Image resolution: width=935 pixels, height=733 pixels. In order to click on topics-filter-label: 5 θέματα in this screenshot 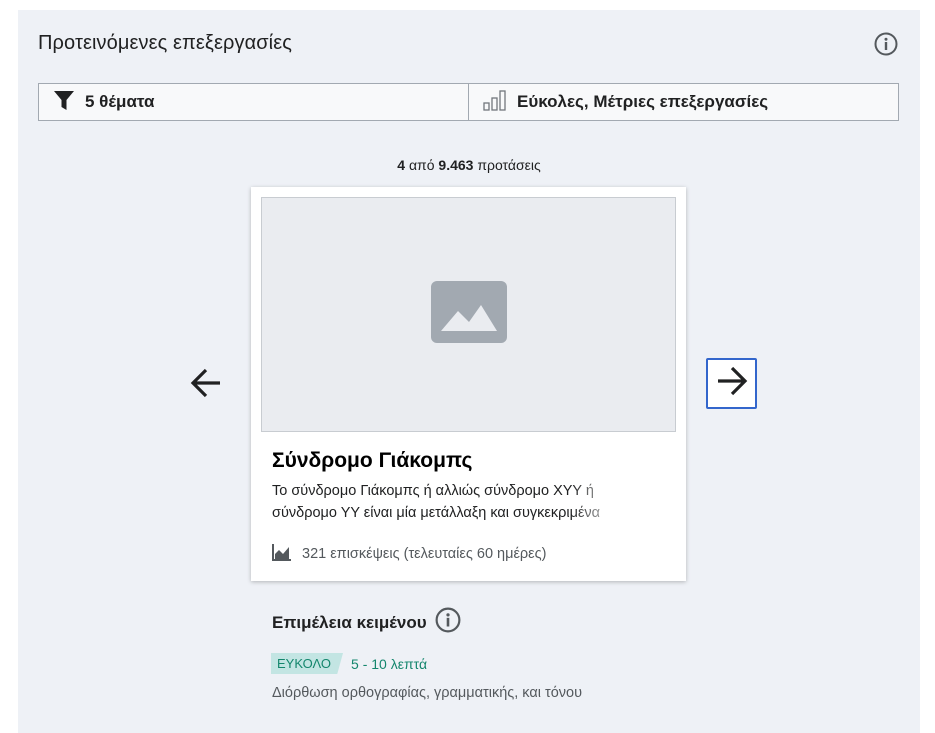, I will do `click(120, 101)`.